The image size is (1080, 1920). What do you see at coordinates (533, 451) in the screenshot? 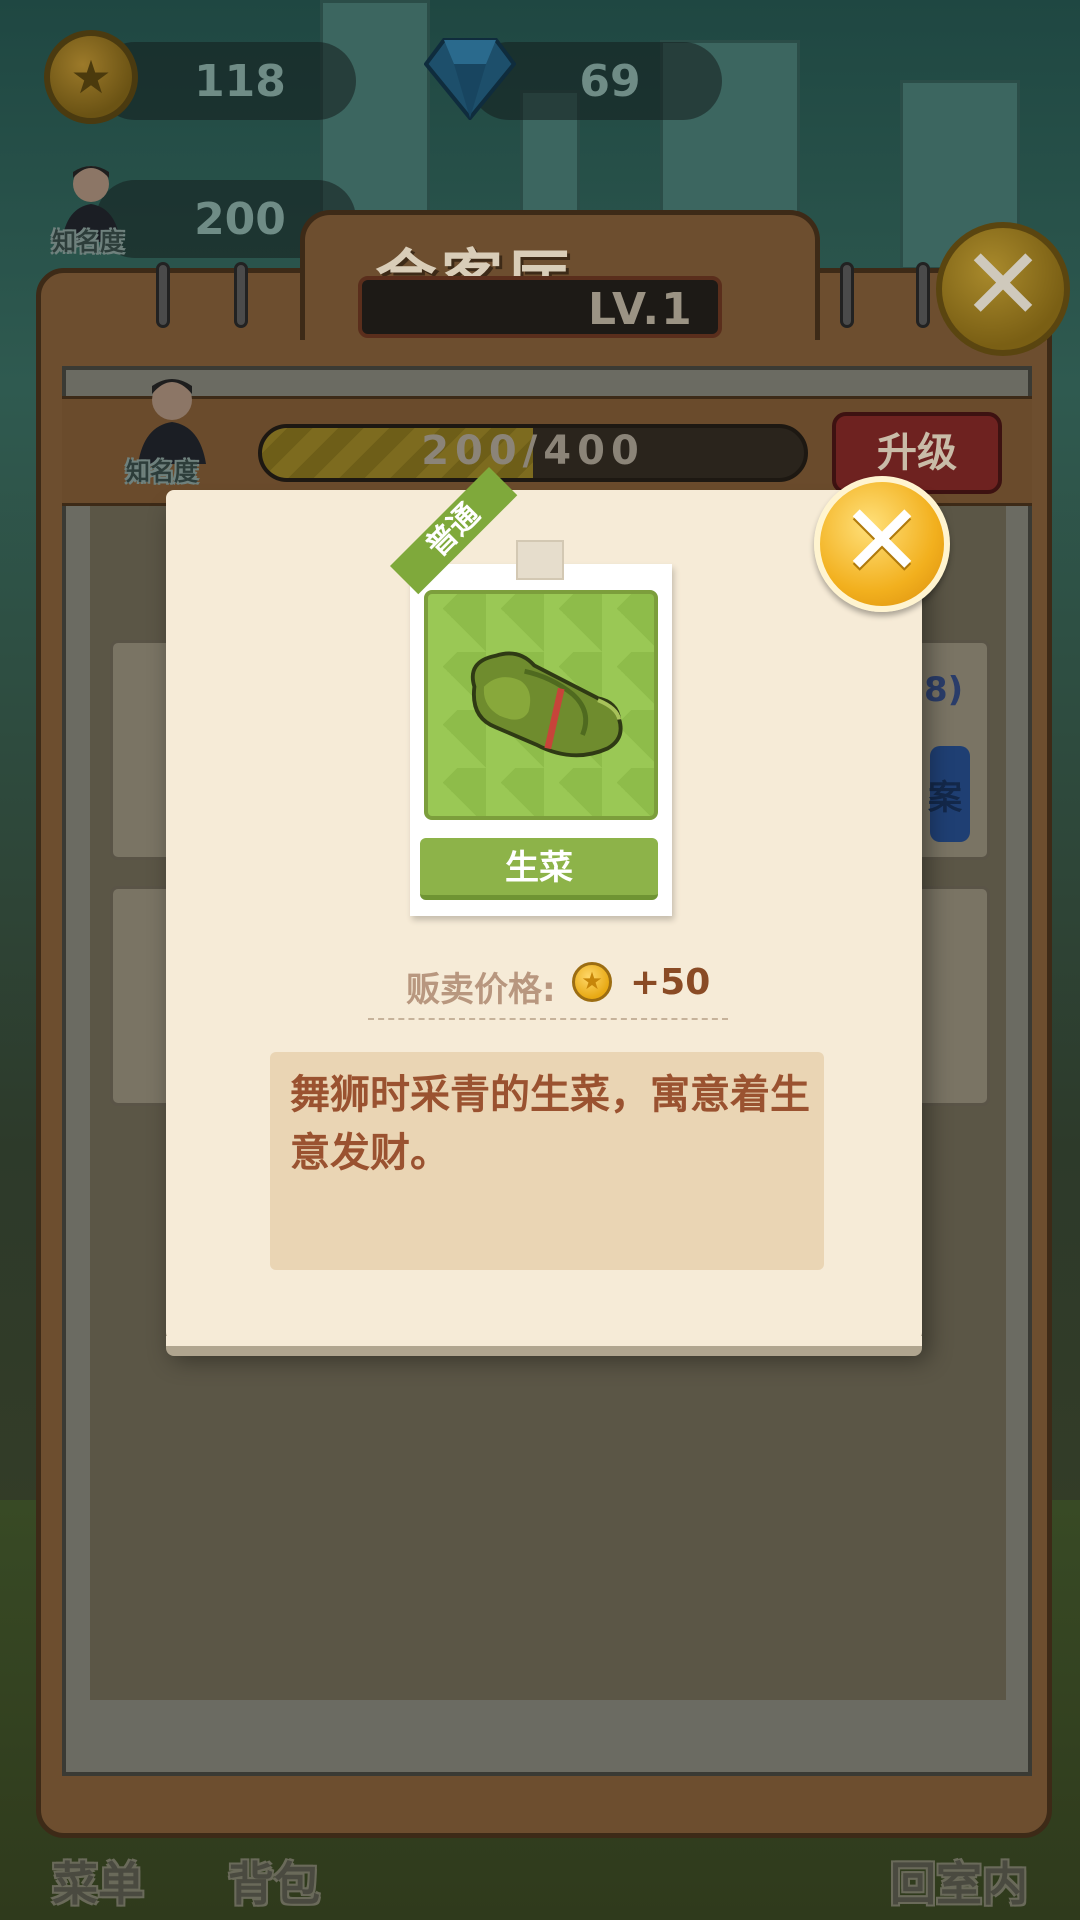
I see `fame-progress-text: 200/400` at bounding box center [533, 451].